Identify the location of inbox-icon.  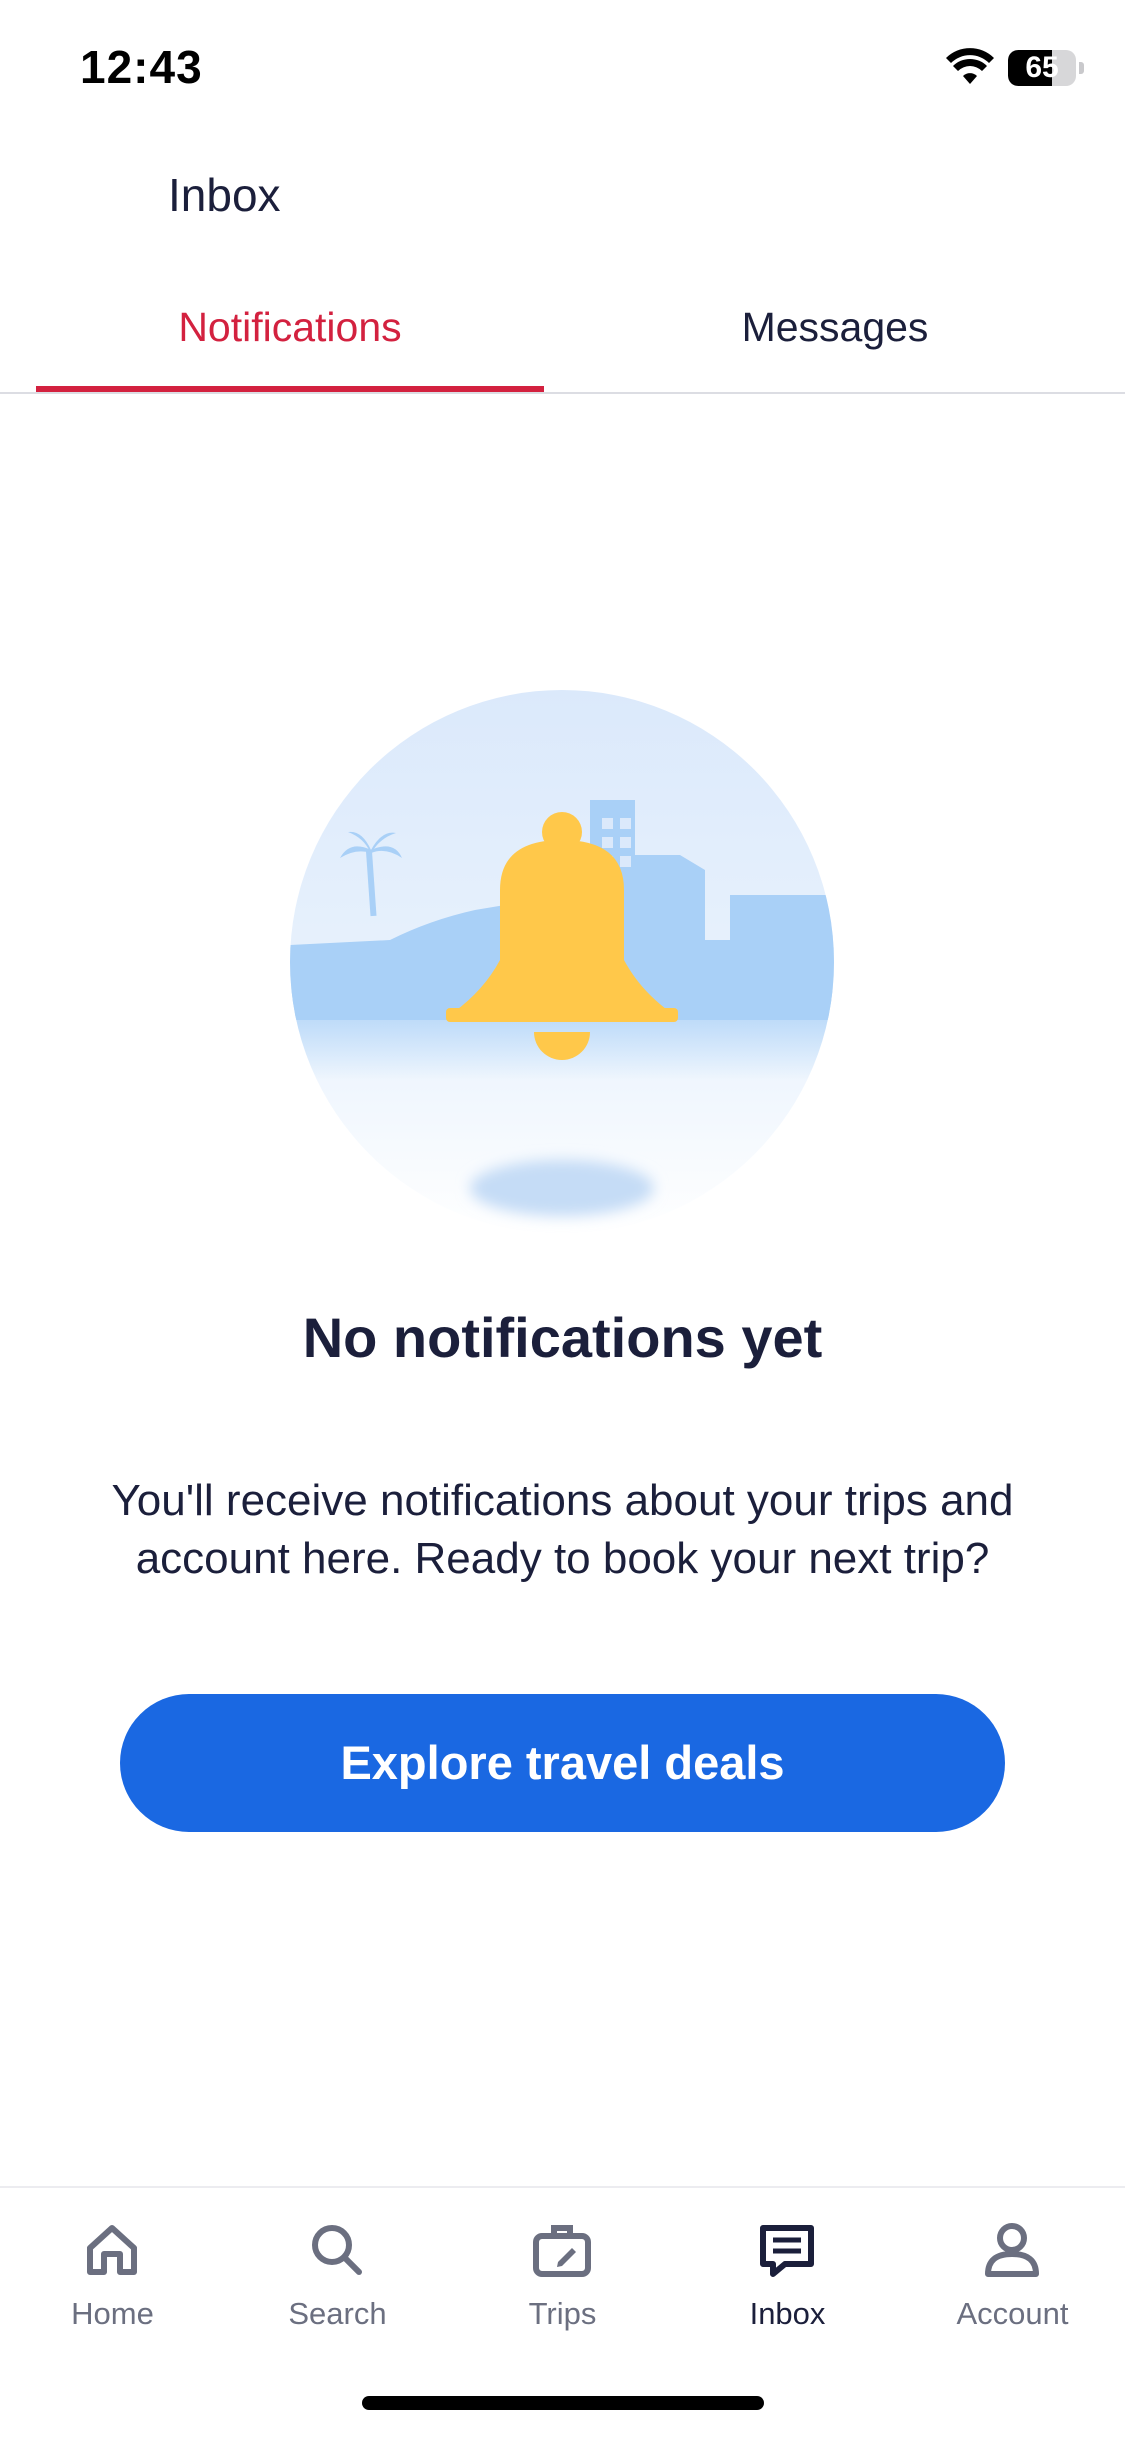
(787, 2251).